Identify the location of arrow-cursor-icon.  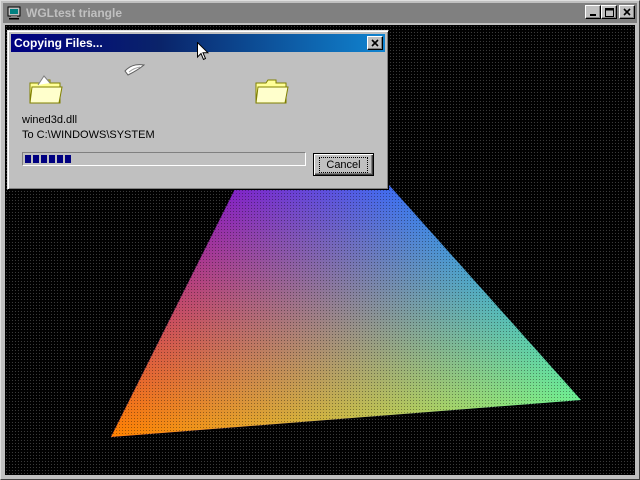
(203, 52).